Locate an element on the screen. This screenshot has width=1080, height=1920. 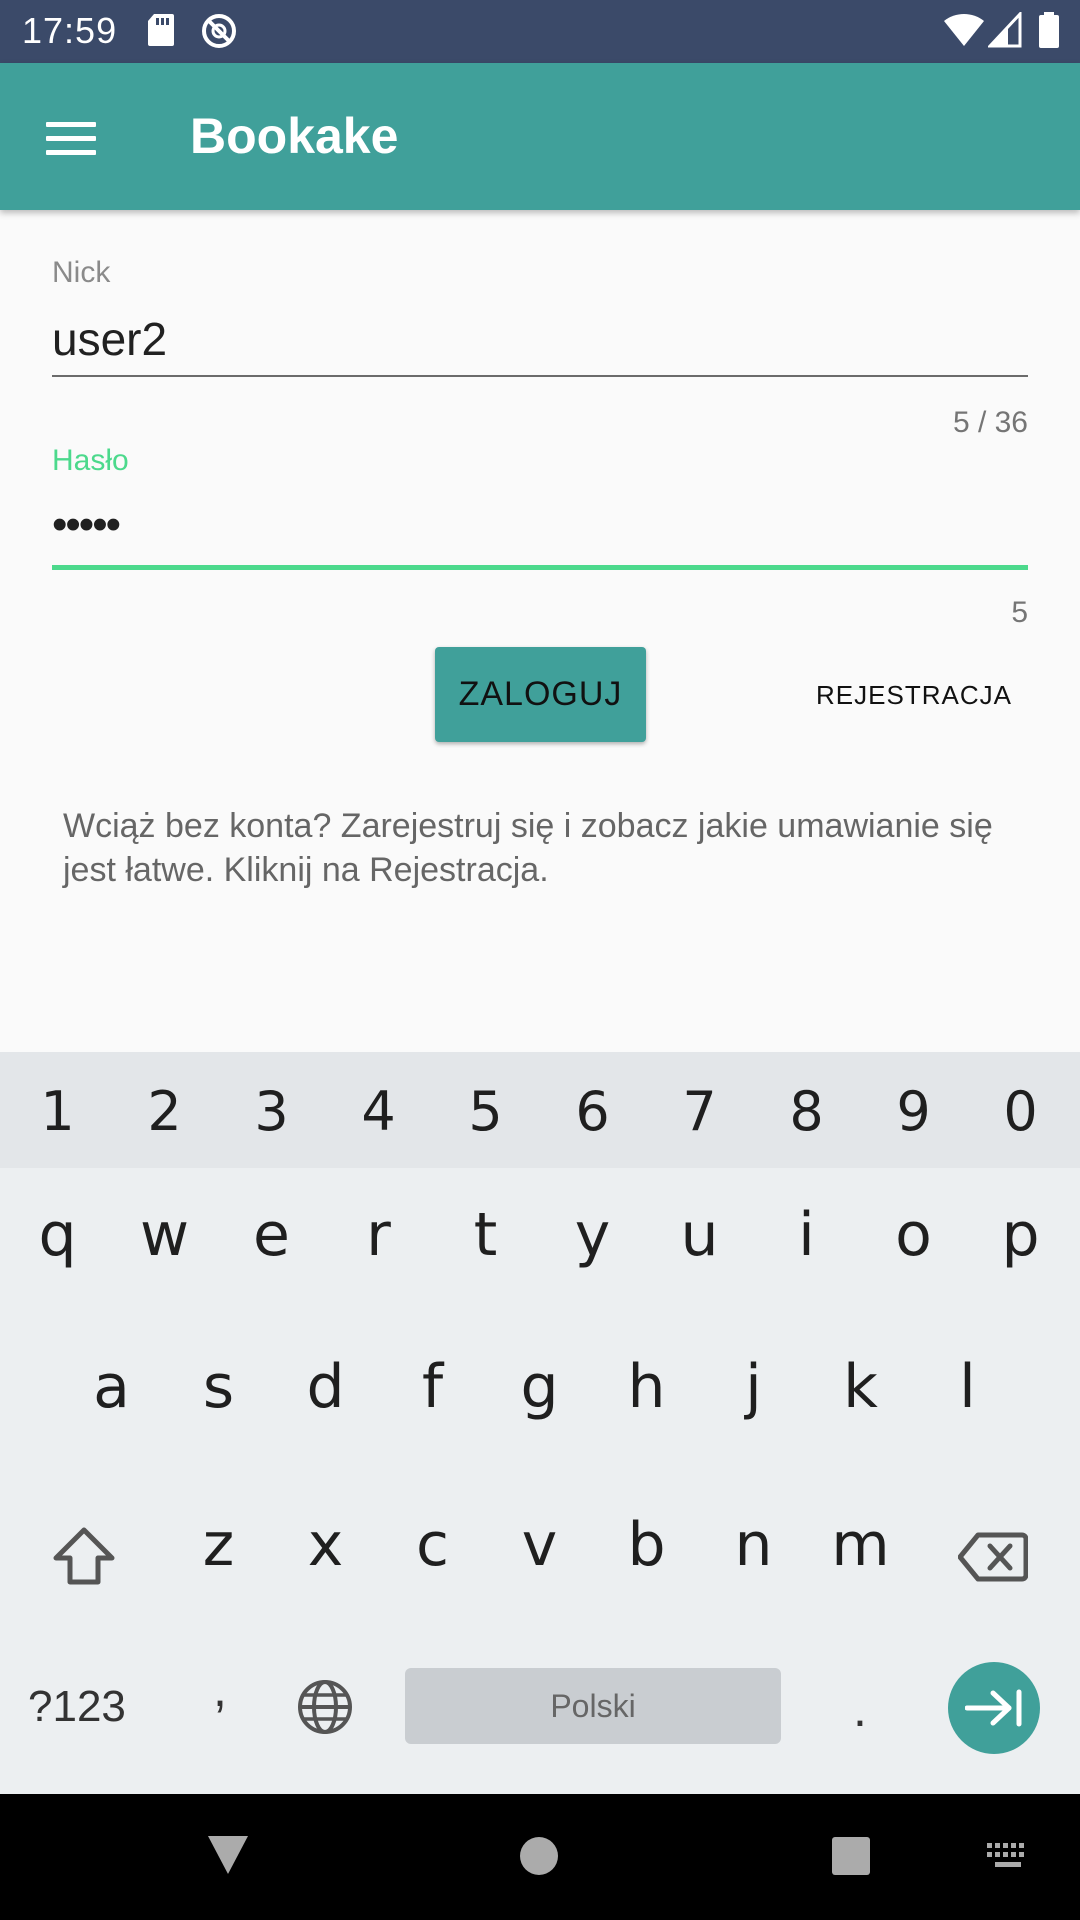
key-x: x is located at coordinates (325, 1545).